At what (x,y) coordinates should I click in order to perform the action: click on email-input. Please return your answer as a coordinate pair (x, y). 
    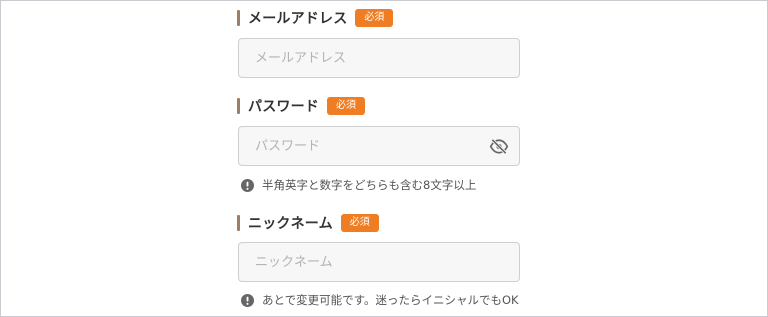
    Looking at the image, I should click on (379, 58).